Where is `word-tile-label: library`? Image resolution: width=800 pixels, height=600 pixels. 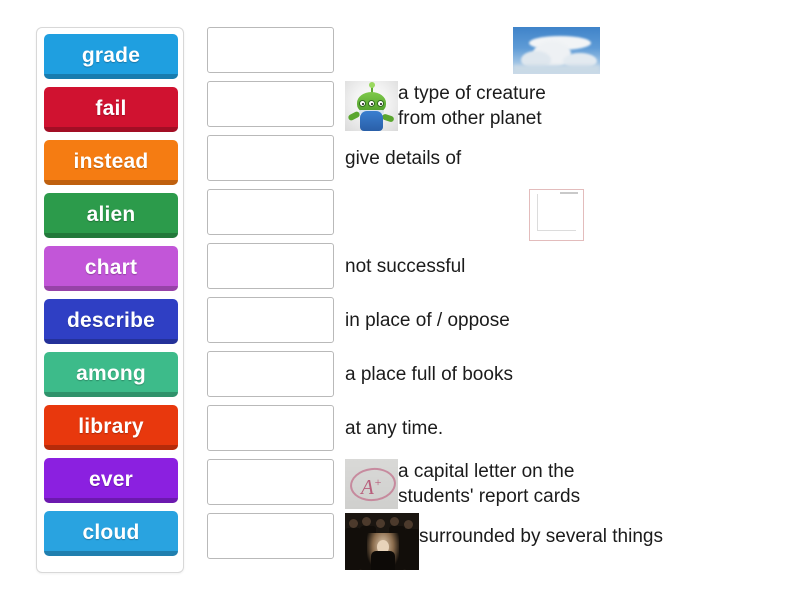 word-tile-label: library is located at coordinates (111, 426).